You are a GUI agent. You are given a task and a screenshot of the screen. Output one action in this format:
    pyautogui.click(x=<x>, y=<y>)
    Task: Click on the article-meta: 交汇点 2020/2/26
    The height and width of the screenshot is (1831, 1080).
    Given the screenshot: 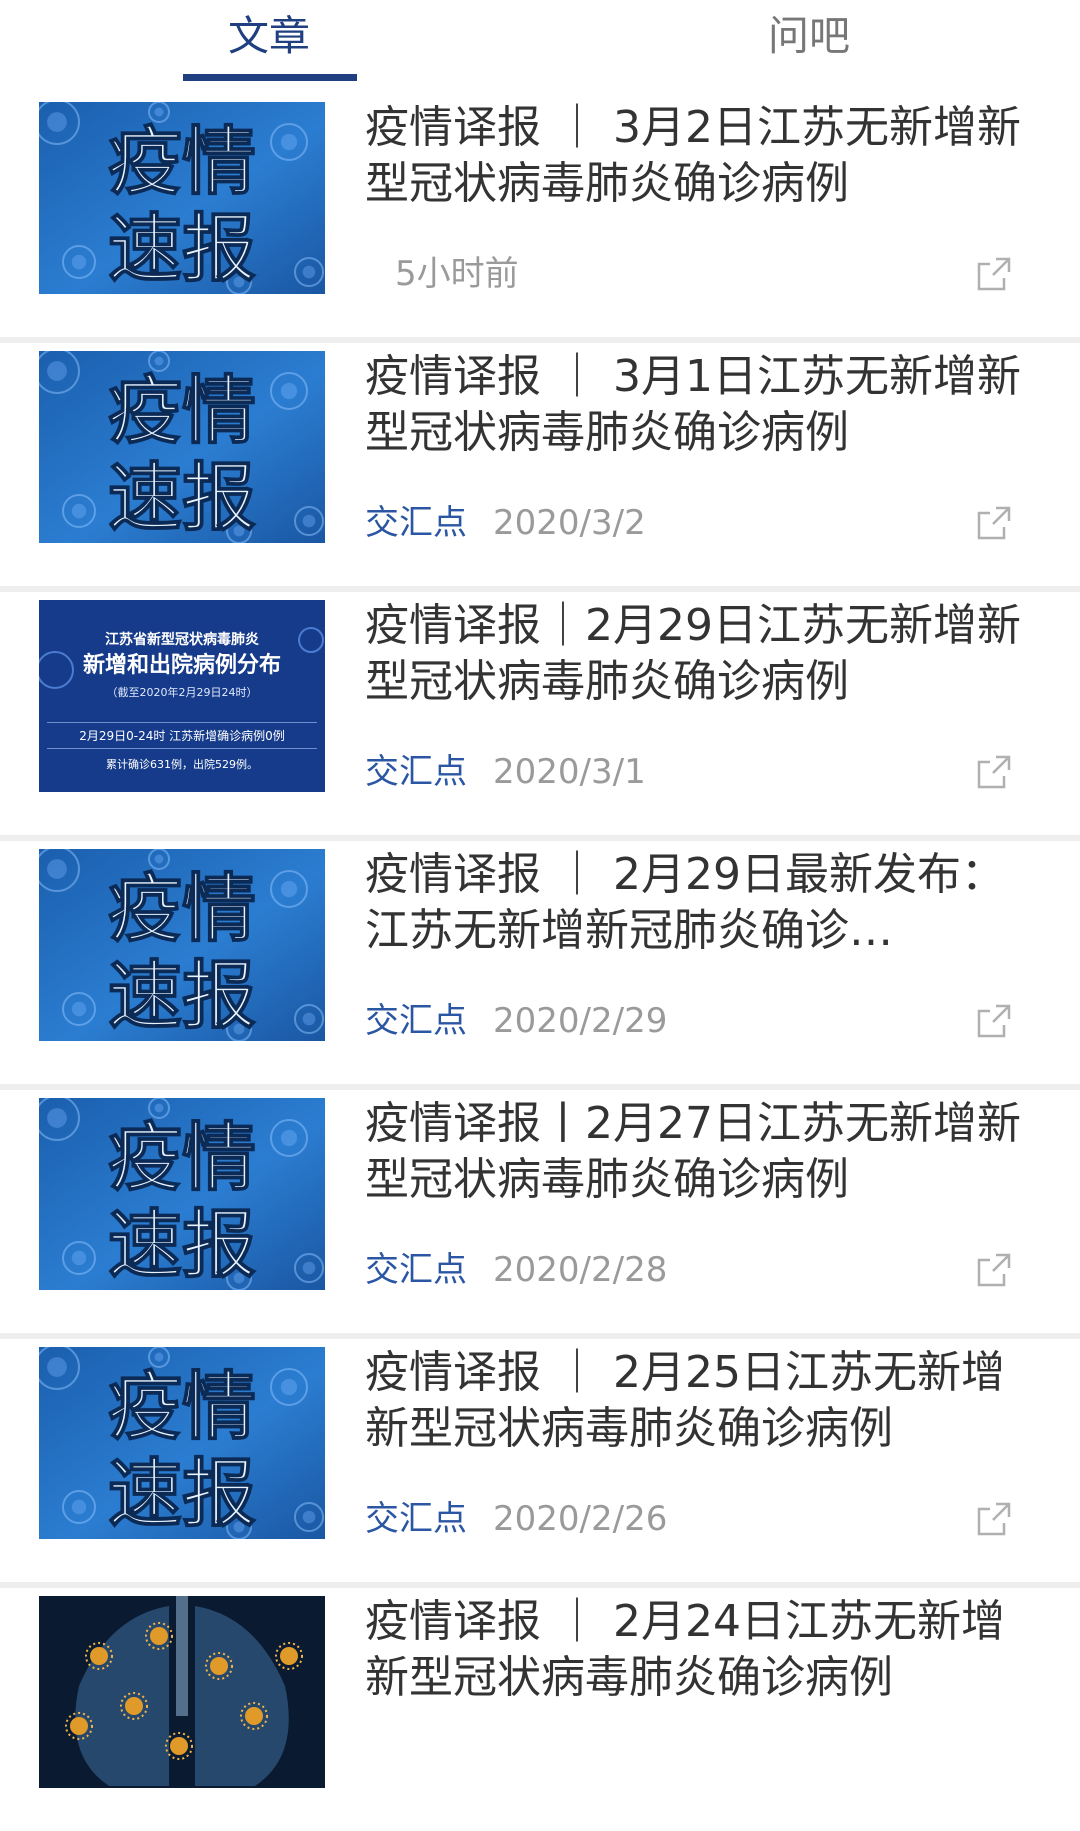 What is the action you would take?
    pyautogui.click(x=516, y=1519)
    